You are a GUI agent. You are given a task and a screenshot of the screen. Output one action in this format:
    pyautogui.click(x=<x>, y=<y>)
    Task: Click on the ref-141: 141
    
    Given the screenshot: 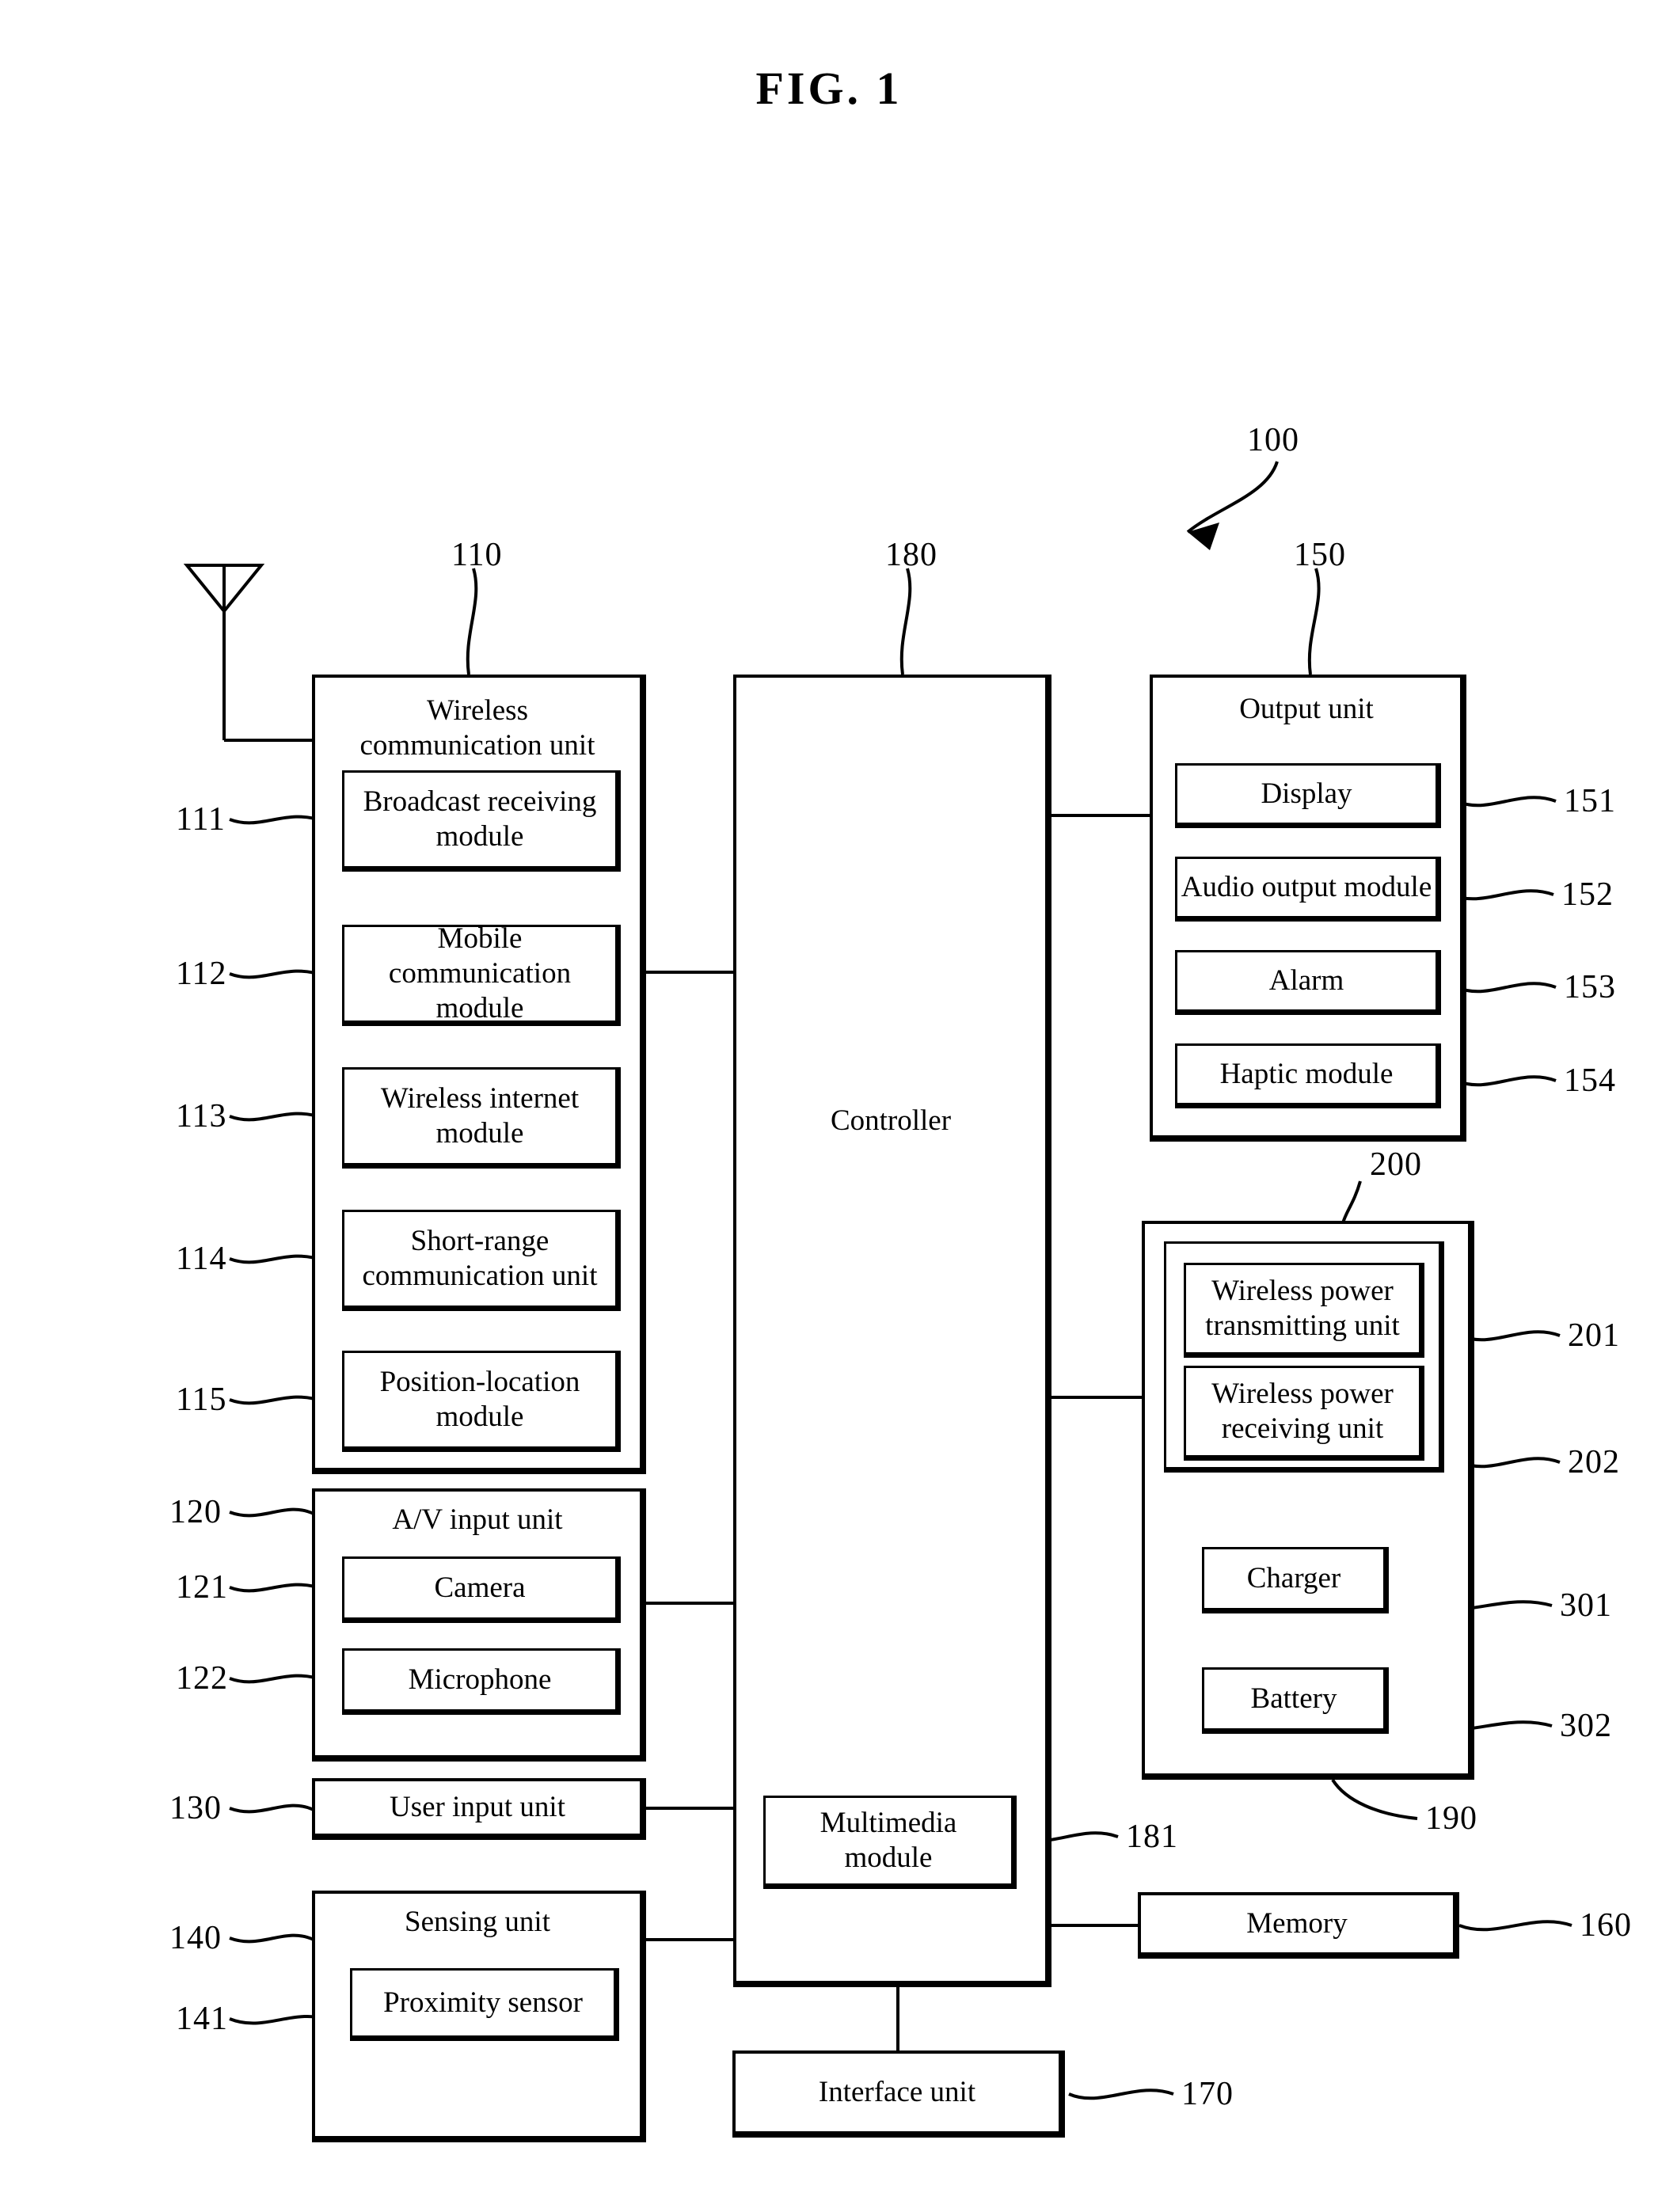 What is the action you would take?
    pyautogui.click(x=202, y=2019)
    